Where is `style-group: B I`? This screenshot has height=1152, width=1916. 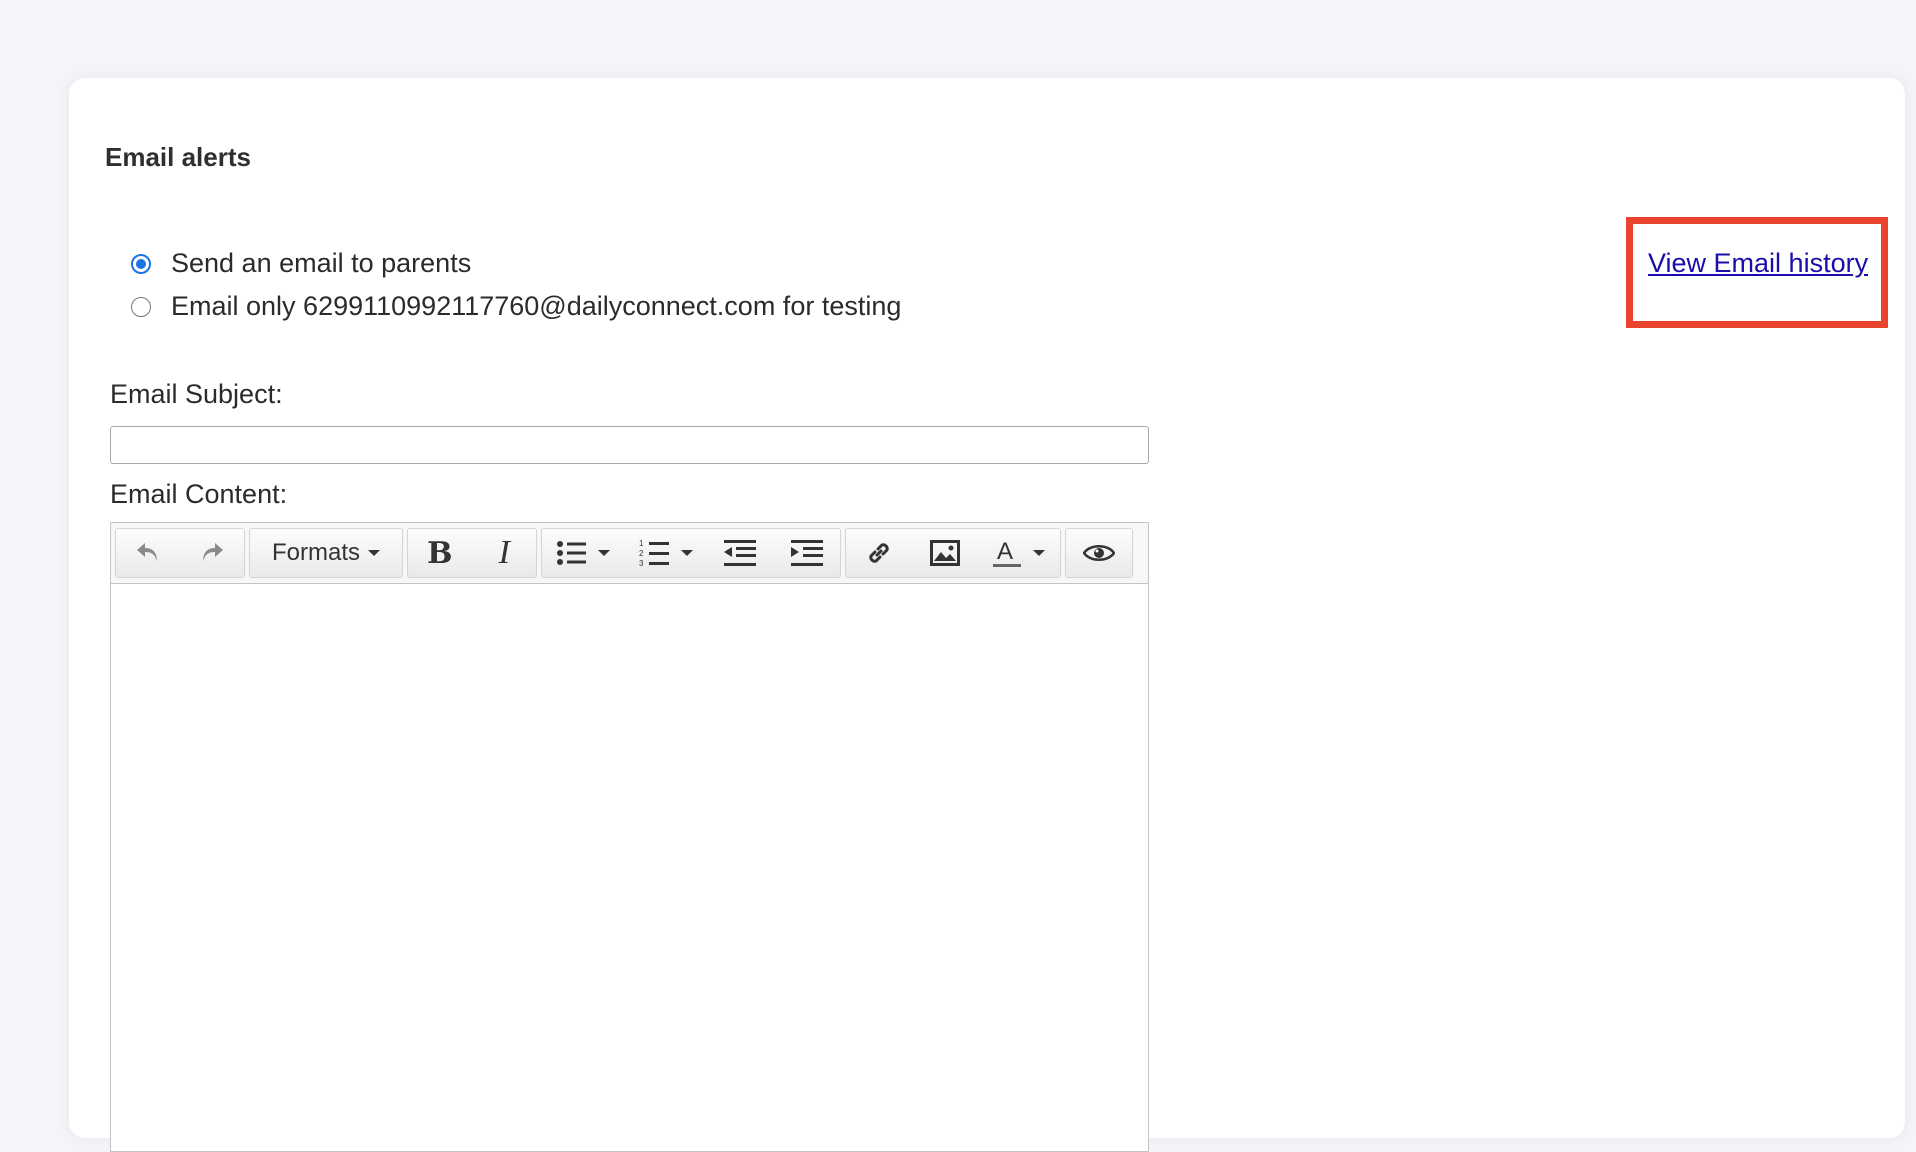 style-group: B I is located at coordinates (472, 553).